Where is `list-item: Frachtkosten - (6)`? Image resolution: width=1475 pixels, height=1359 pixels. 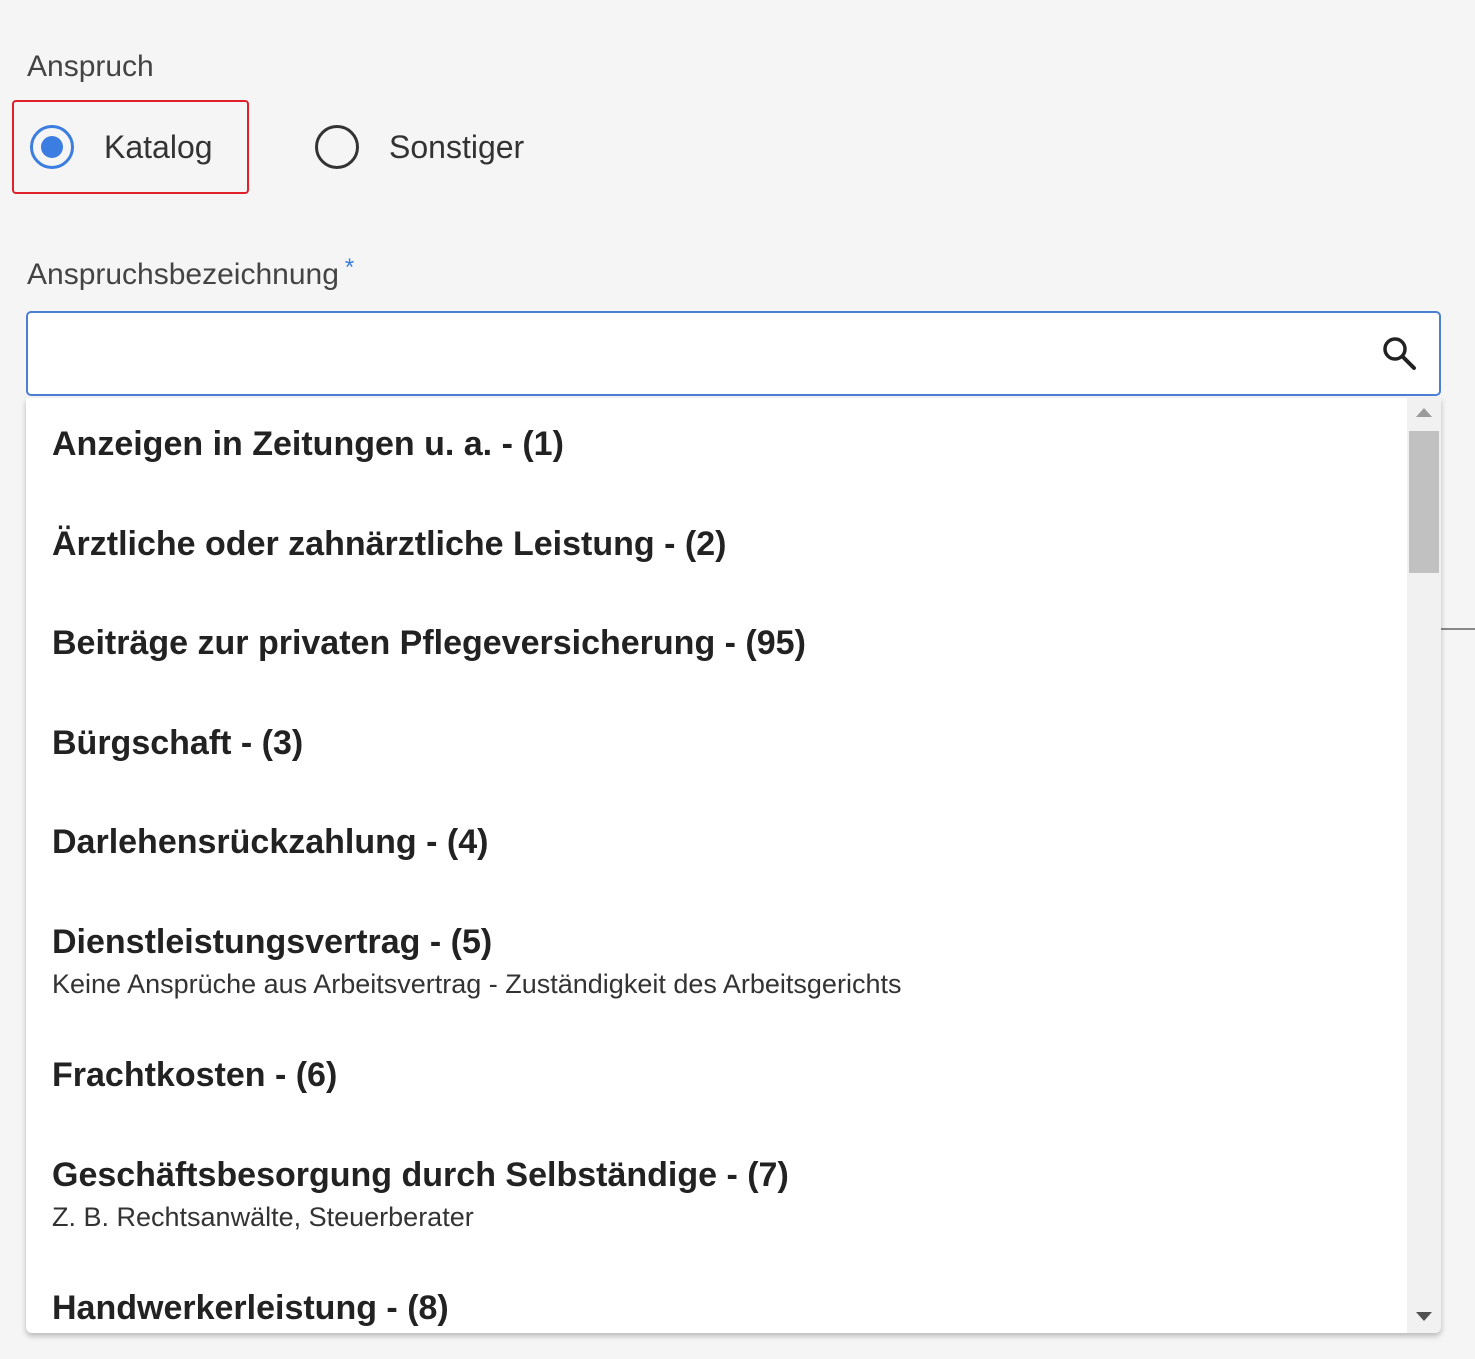
list-item: Frachtkosten - (6) is located at coordinates (194, 1075).